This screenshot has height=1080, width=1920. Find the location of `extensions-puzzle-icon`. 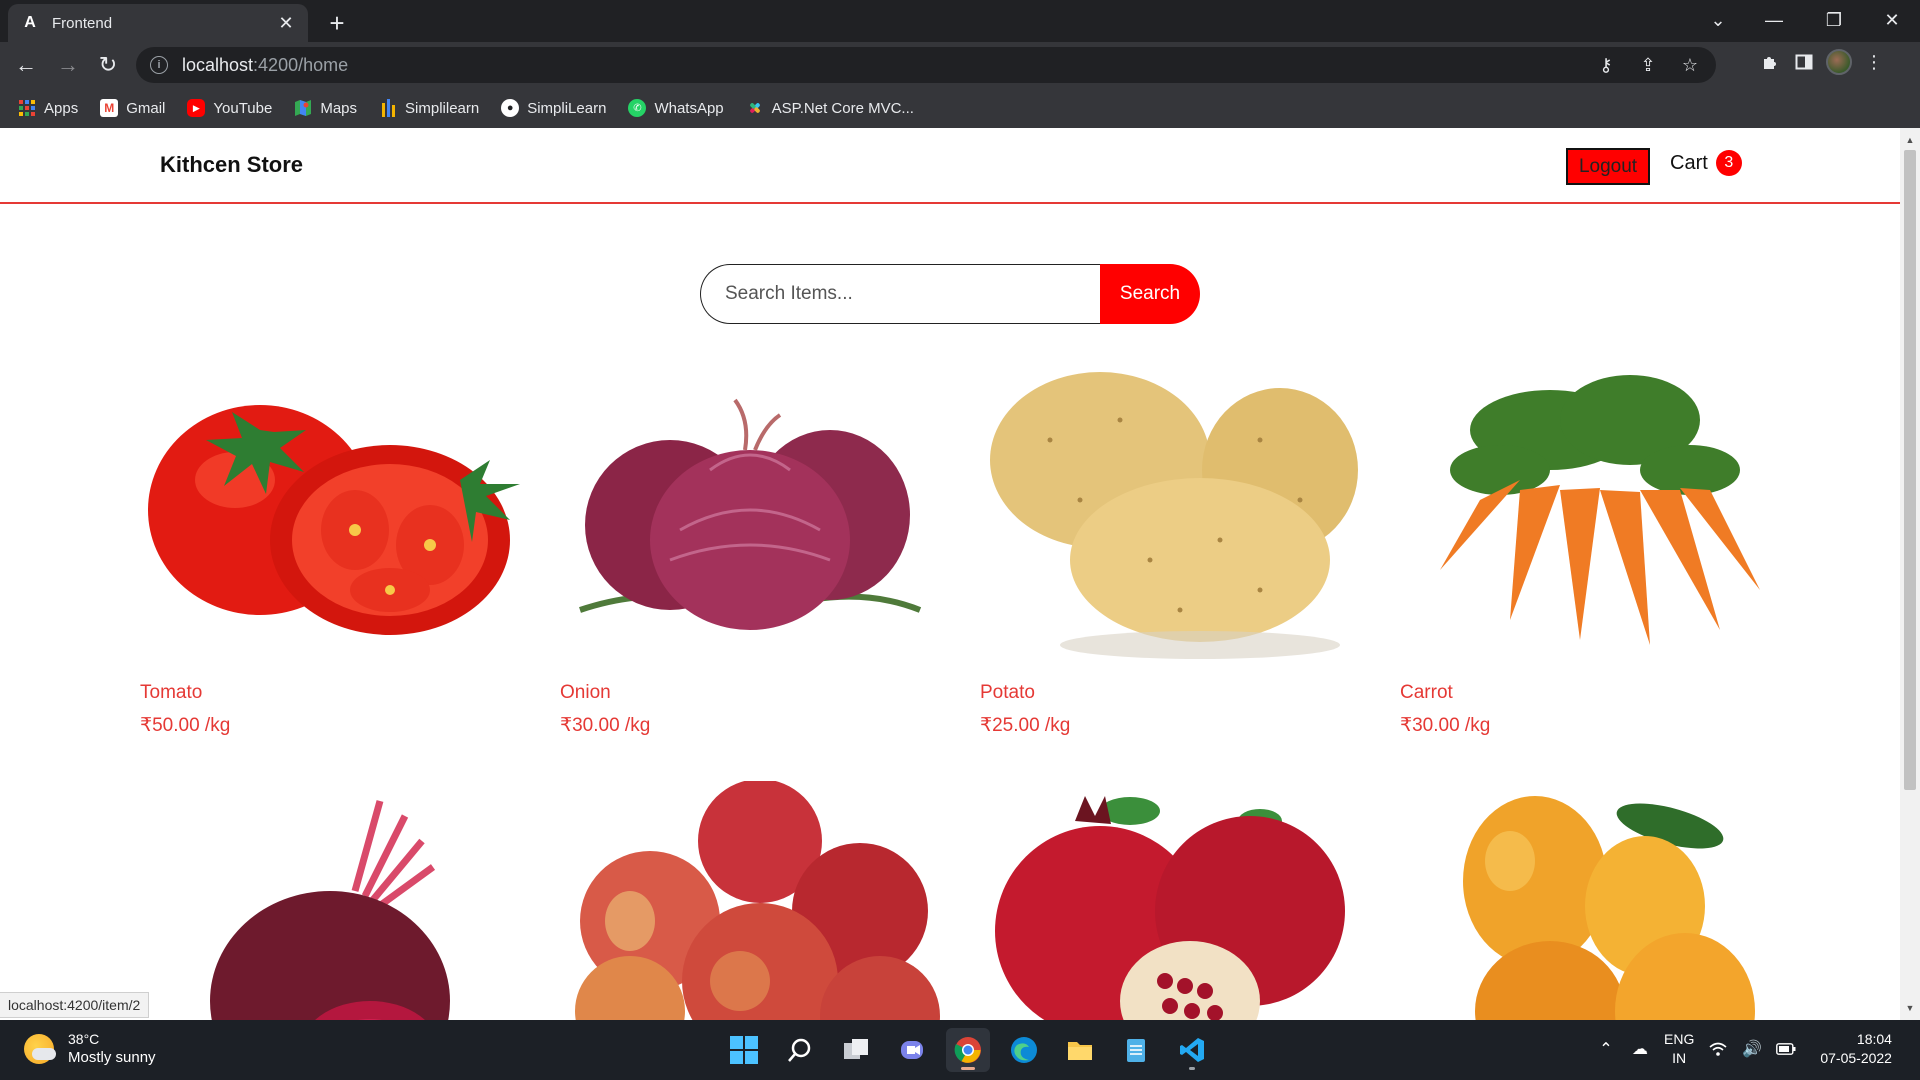

extensions-puzzle-icon is located at coordinates (1770, 62).